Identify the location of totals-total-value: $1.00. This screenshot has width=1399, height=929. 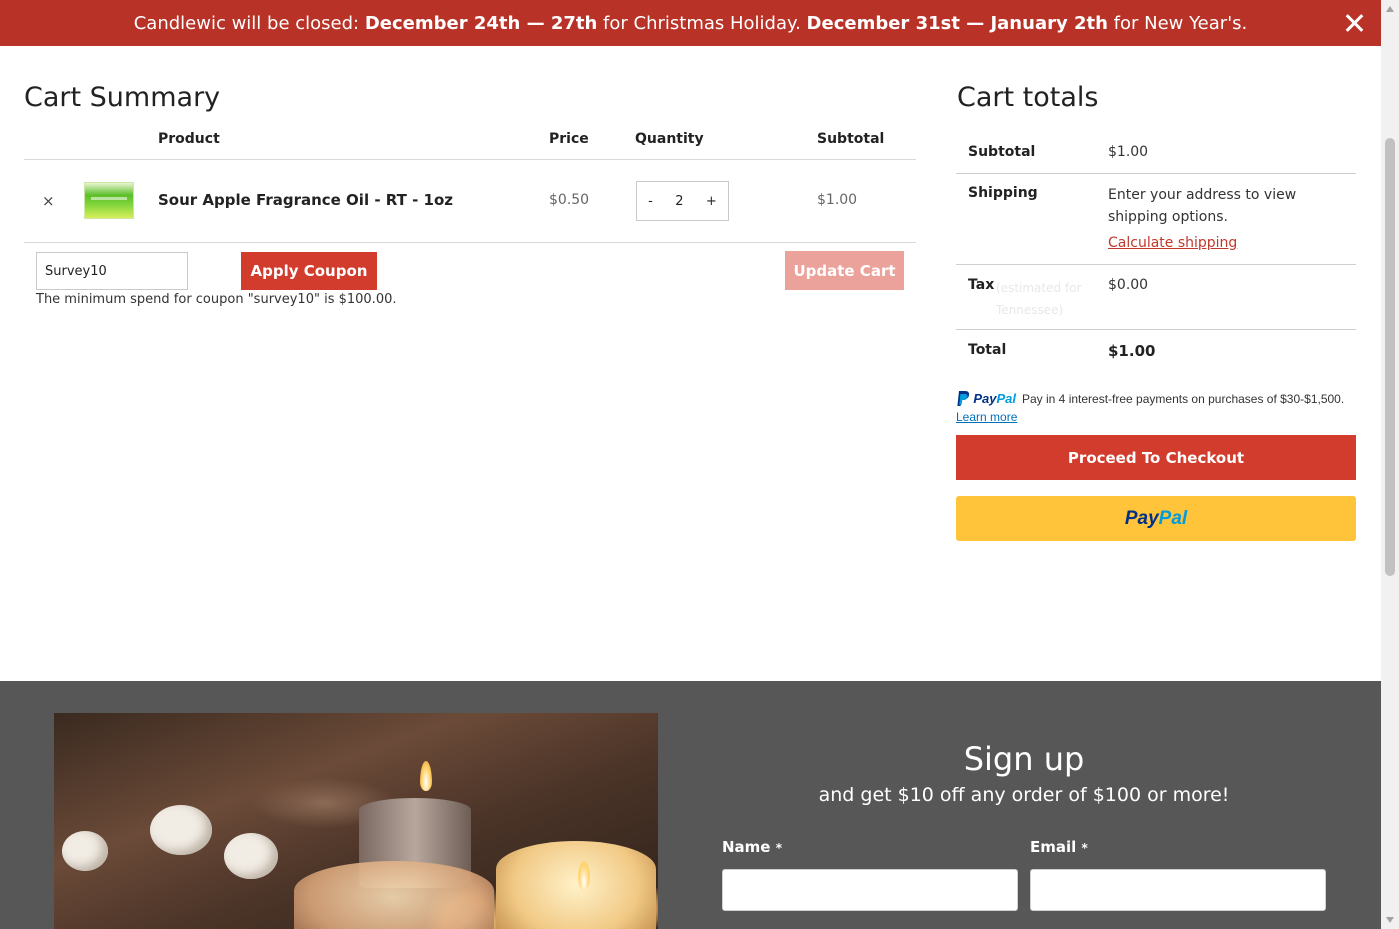
(1132, 351).